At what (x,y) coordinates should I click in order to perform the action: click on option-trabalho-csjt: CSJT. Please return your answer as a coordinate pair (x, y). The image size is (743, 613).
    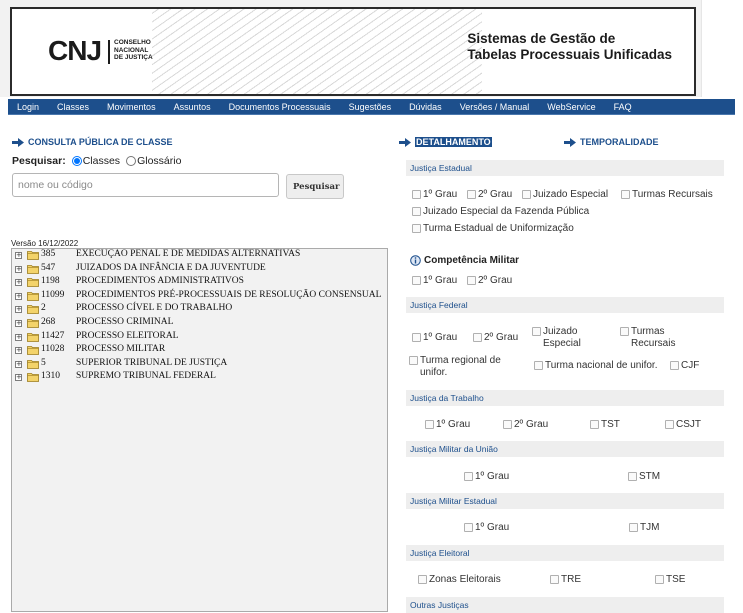
    Looking at the image, I should click on (683, 424).